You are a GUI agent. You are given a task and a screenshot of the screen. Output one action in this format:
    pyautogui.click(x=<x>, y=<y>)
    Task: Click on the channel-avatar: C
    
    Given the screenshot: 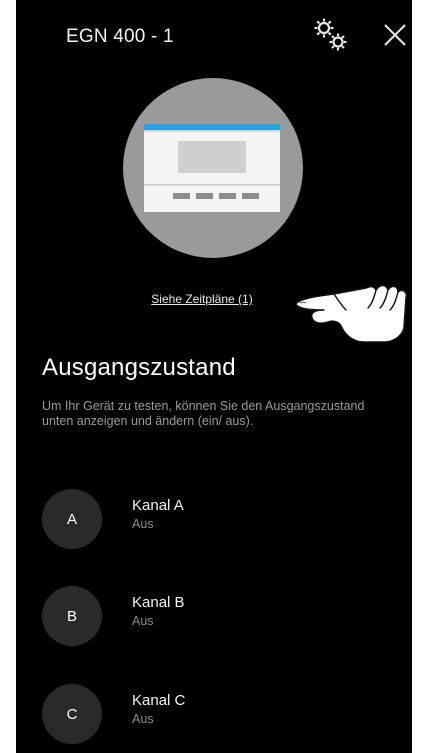 What is the action you would take?
    pyautogui.click(x=72, y=714)
    